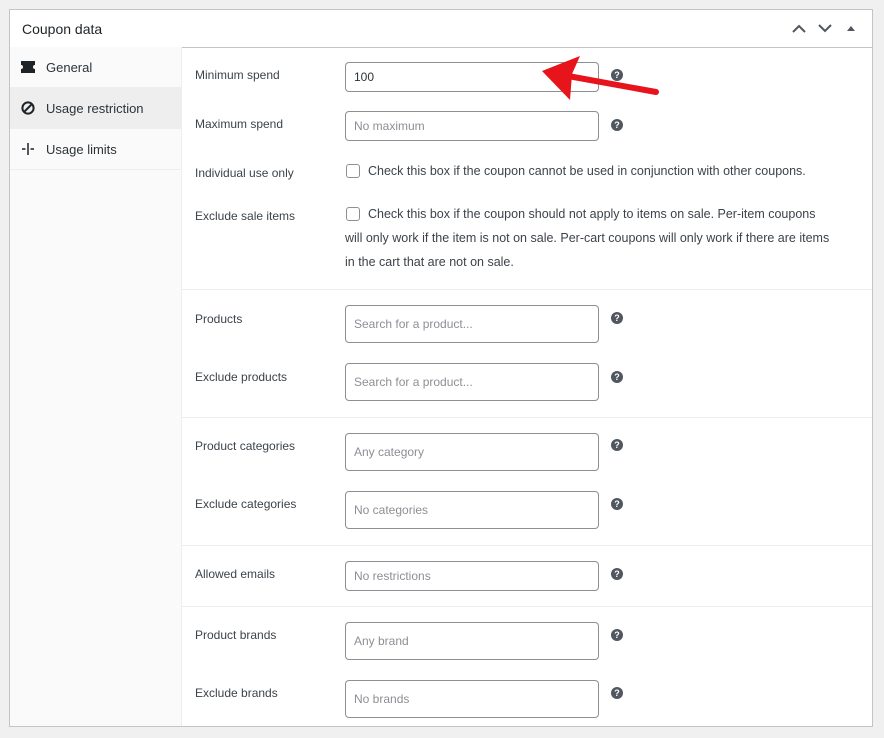 Image resolution: width=884 pixels, height=738 pixels. Describe the element at coordinates (472, 324) in the screenshot. I see `products-search-input` at that location.